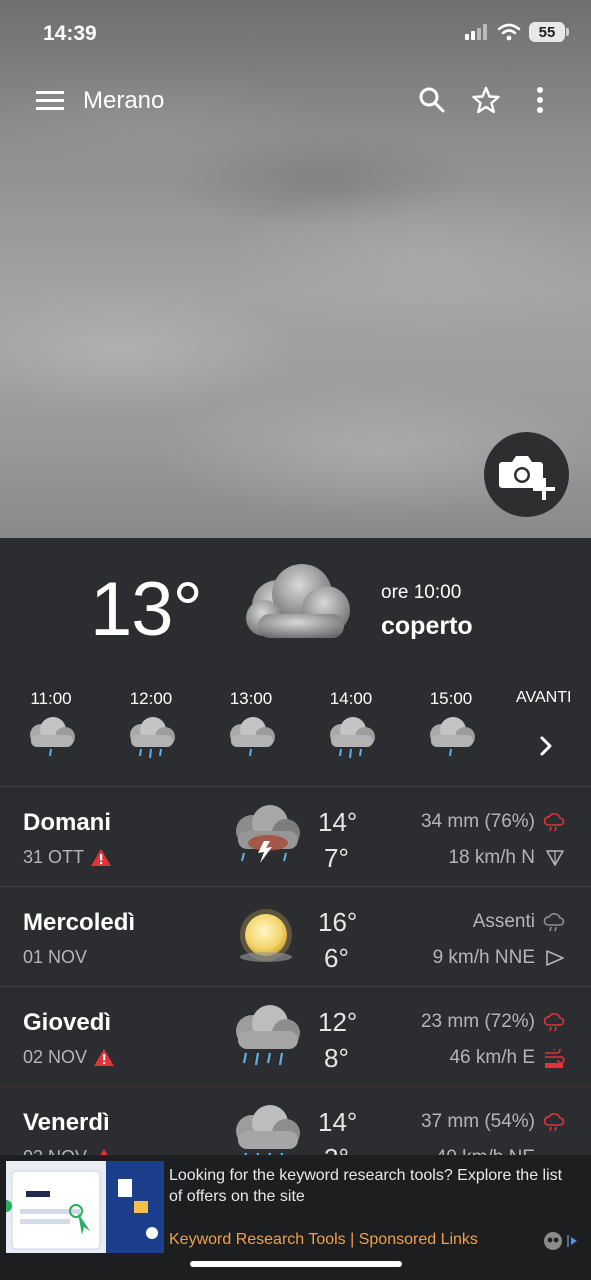 This screenshot has height=1280, width=591. Describe the element at coordinates (66, 1122) in the screenshot. I see `day-name: Venerdì` at that location.